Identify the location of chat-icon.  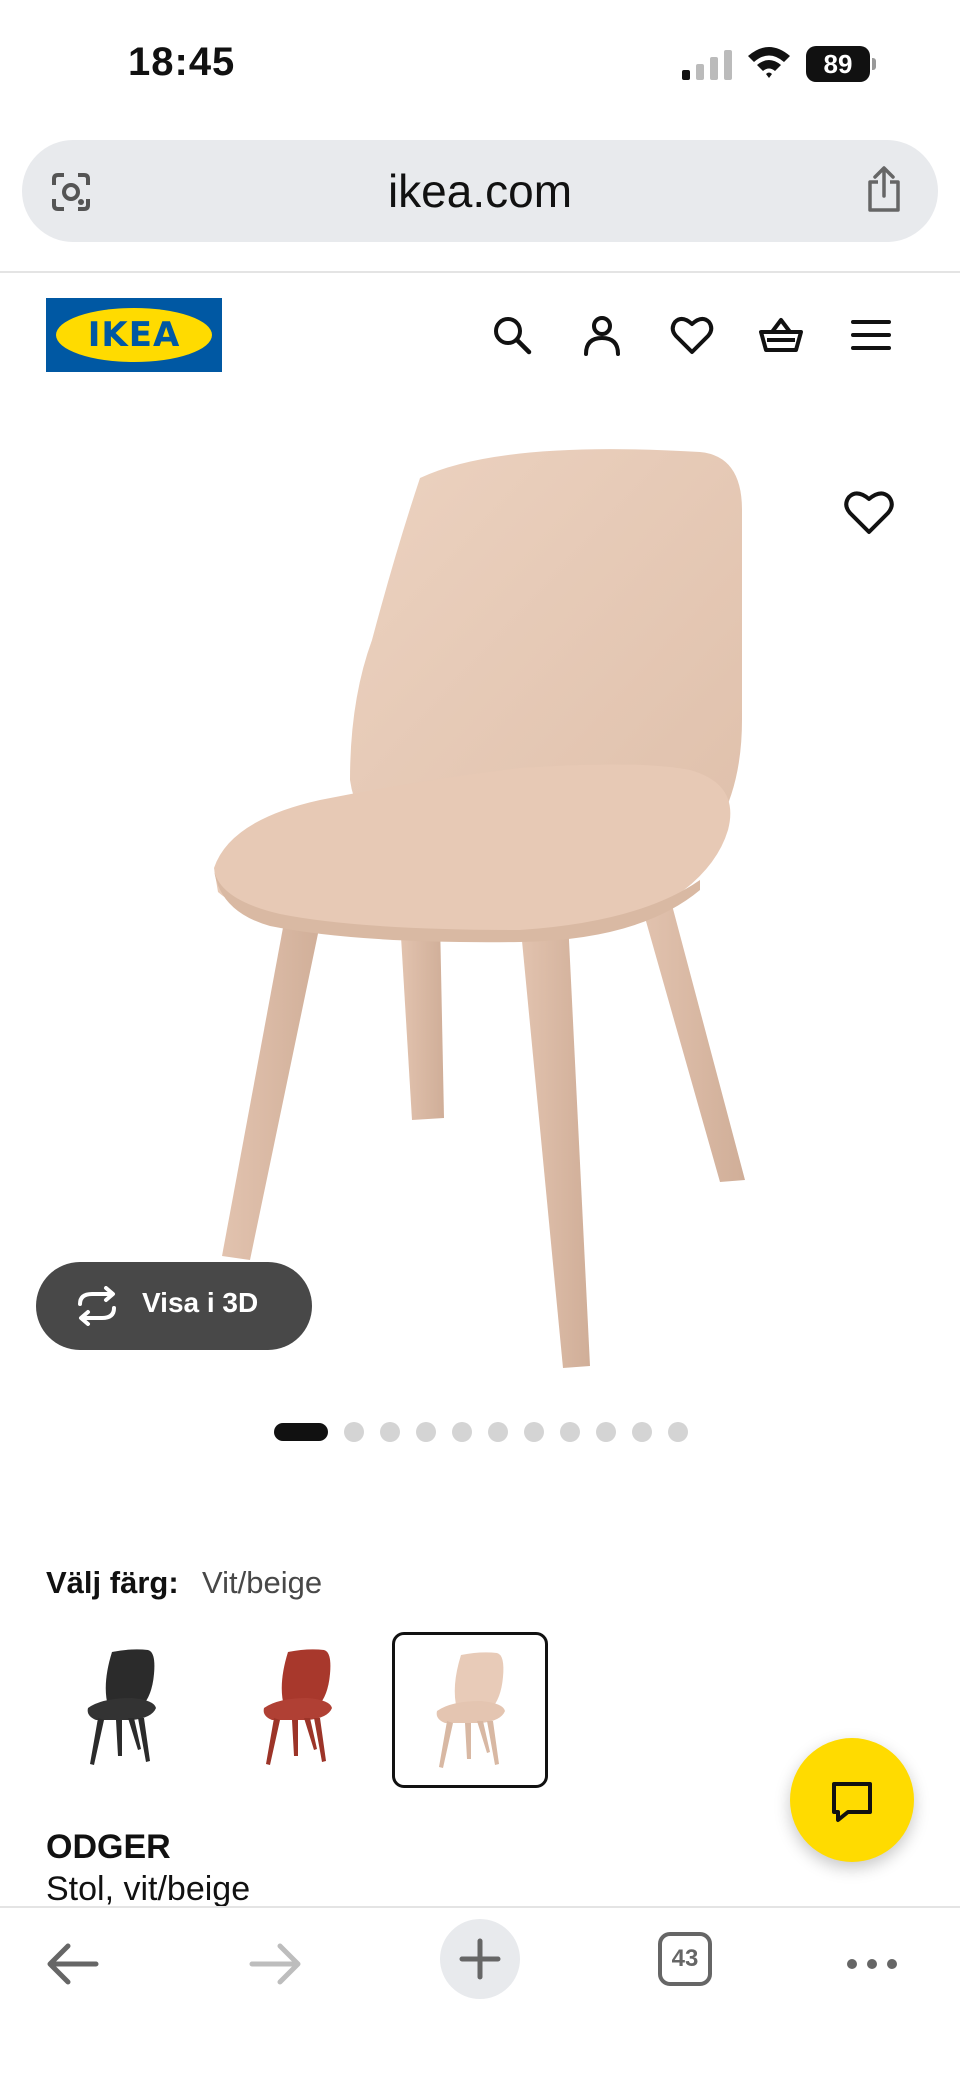
(852, 1802).